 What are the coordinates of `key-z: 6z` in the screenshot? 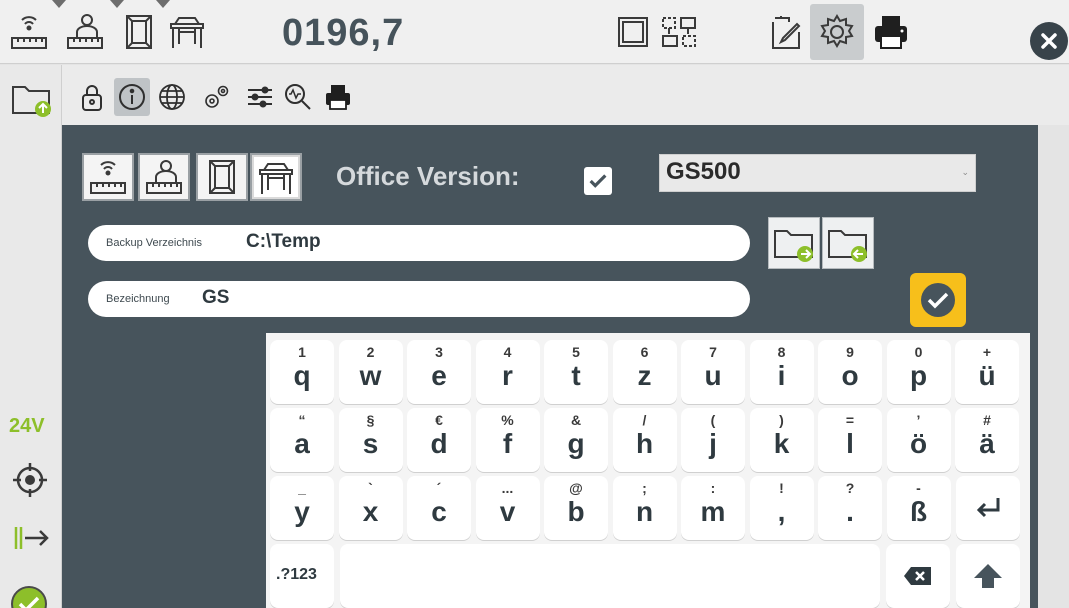 It's located at (644, 372).